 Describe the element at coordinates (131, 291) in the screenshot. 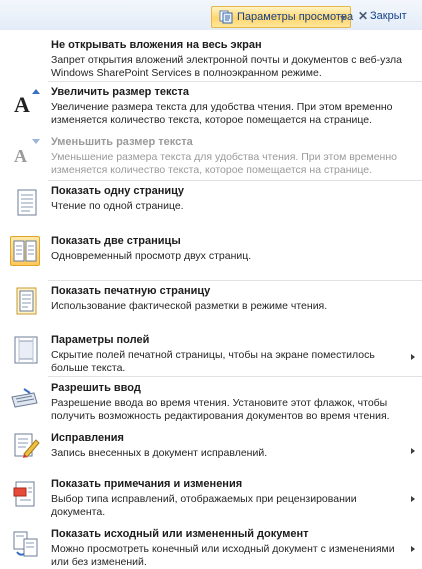

I see `menu-item-title: Показать печатную страницу` at that location.